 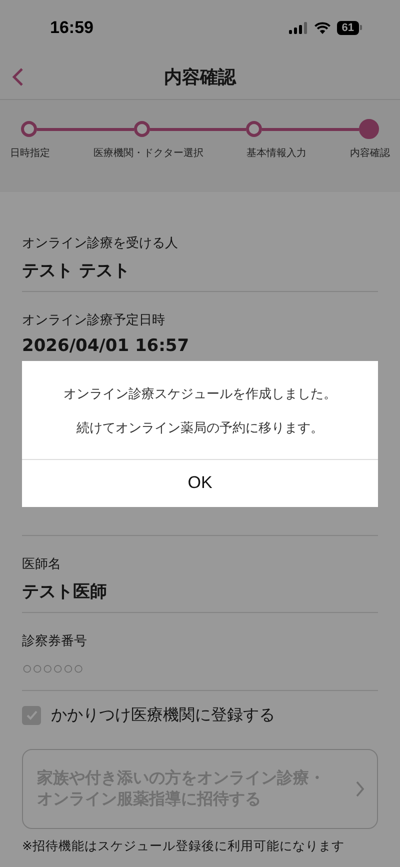 What do you see at coordinates (184, 846) in the screenshot?
I see `note-text: ※招待機能はスケジュール登録後に利用可能になります` at bounding box center [184, 846].